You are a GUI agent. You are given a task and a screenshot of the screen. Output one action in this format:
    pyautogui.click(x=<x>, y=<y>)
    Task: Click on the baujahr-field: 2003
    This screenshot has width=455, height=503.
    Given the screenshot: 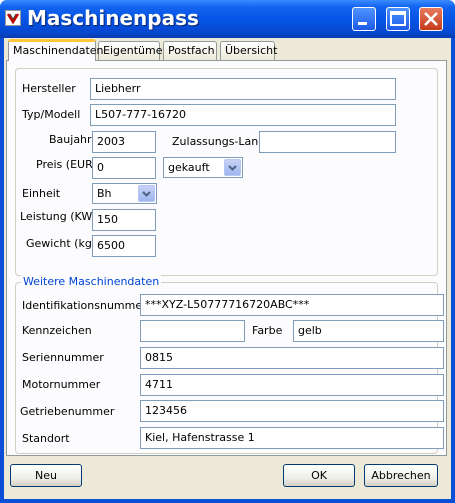 What is the action you would take?
    pyautogui.click(x=124, y=142)
    